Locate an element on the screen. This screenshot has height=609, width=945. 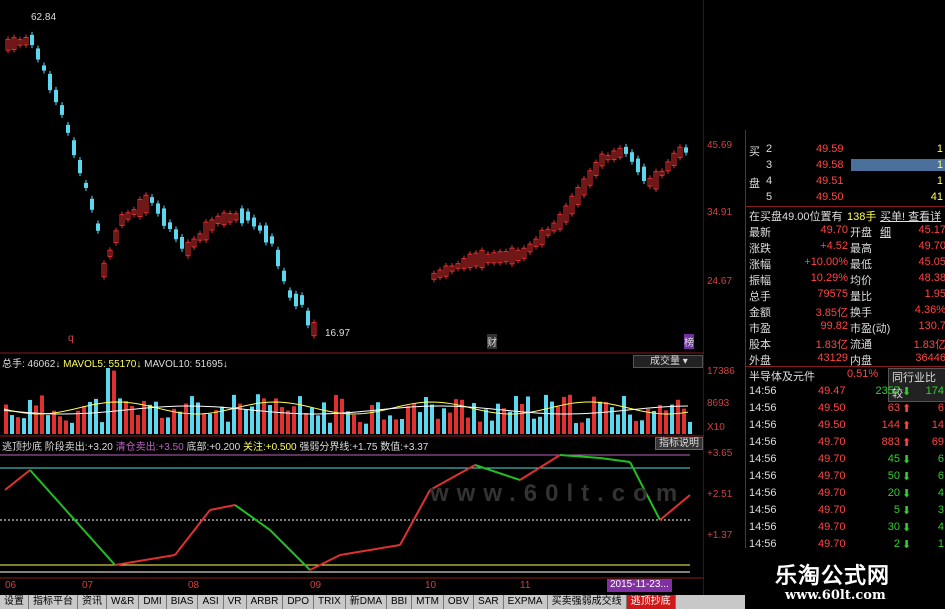
order-price: 49.59 is located at coordinates (830, 149).